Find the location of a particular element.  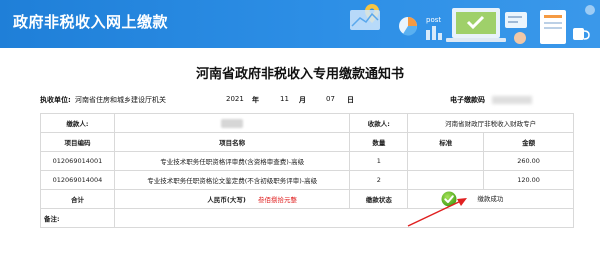

payee-value: 河南省财政厅非税收入财政专户 is located at coordinates (490, 123).